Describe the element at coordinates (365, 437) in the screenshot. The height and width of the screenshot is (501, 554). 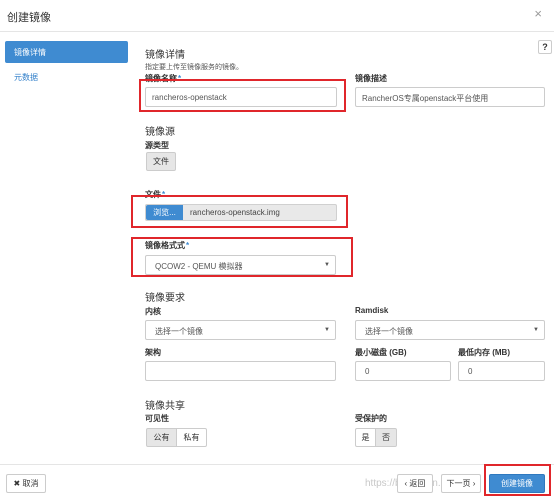
I see `protected-yes-button: 是` at that location.